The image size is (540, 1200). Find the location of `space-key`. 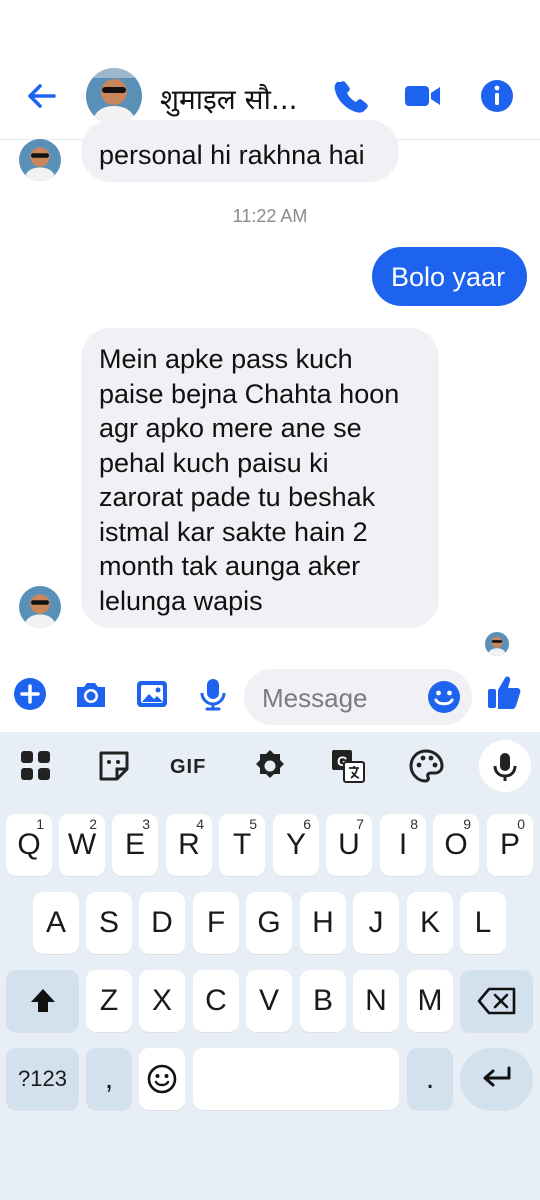

space-key is located at coordinates (296, 1079).